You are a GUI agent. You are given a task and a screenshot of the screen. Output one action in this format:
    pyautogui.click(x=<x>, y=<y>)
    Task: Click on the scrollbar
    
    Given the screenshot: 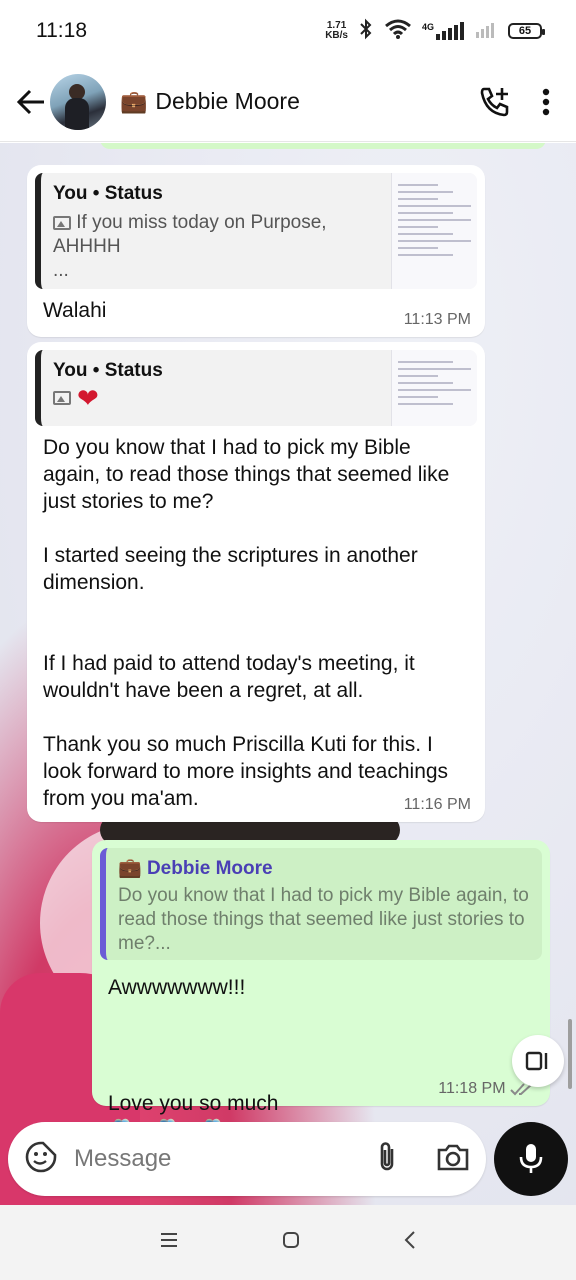 What is the action you would take?
    pyautogui.click(x=570, y=1054)
    